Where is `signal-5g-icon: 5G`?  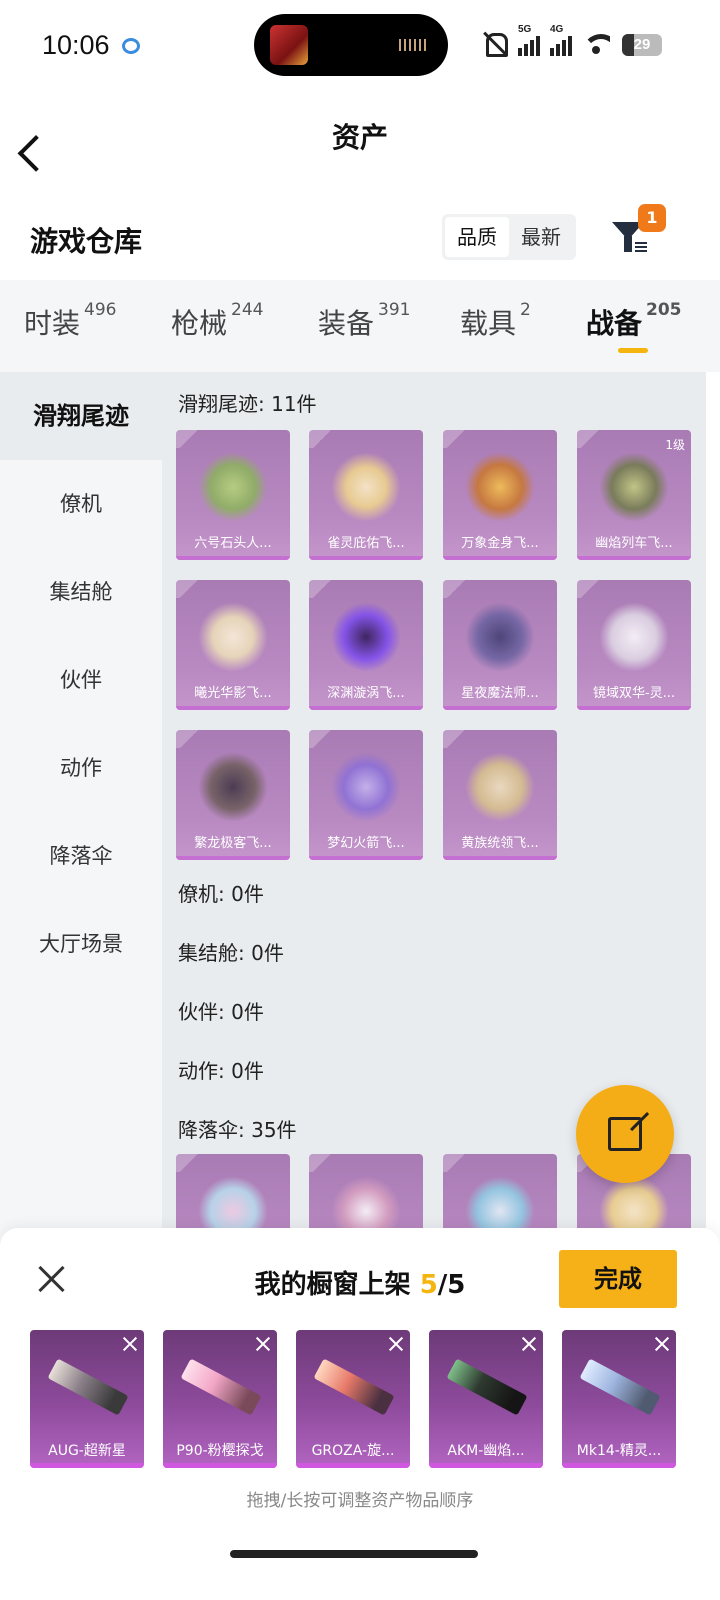 signal-5g-icon: 5G is located at coordinates (529, 40).